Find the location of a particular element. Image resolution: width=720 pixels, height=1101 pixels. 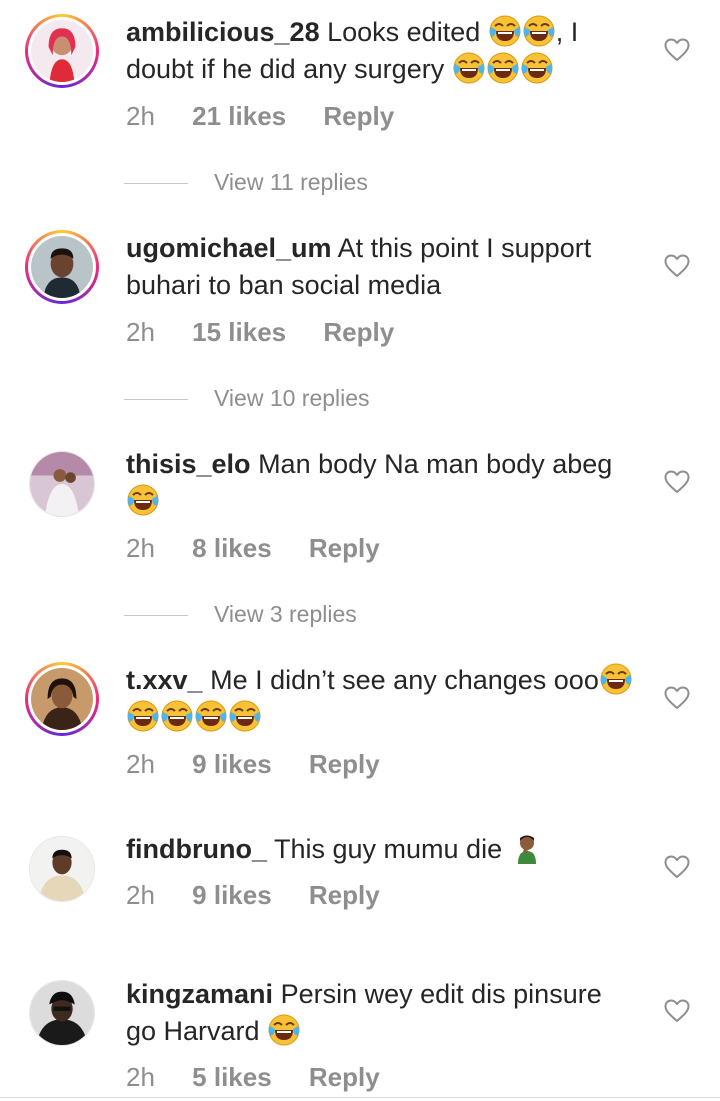

view-replies-button: View 3 replies is located at coordinates (240, 614).